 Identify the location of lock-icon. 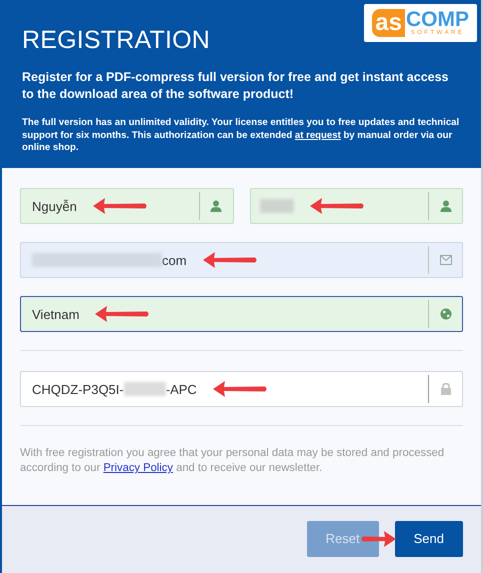
(446, 389).